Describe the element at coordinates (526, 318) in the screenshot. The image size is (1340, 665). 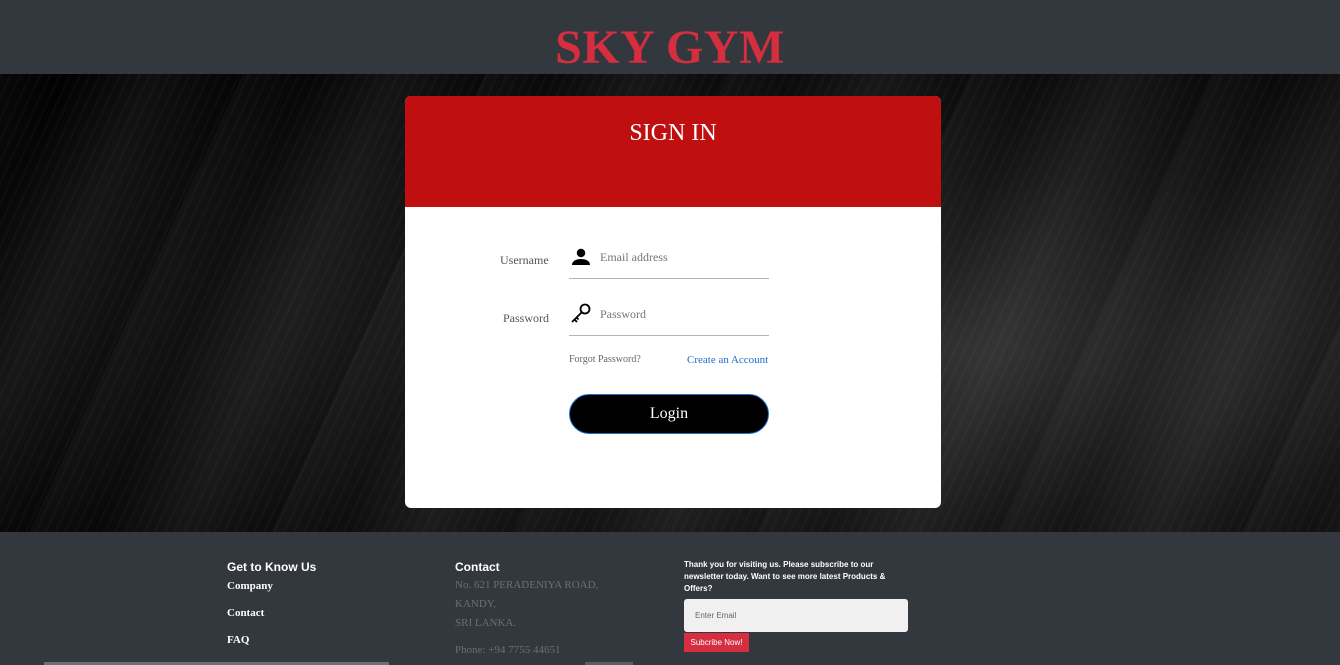
I see `password-label: Password` at that location.